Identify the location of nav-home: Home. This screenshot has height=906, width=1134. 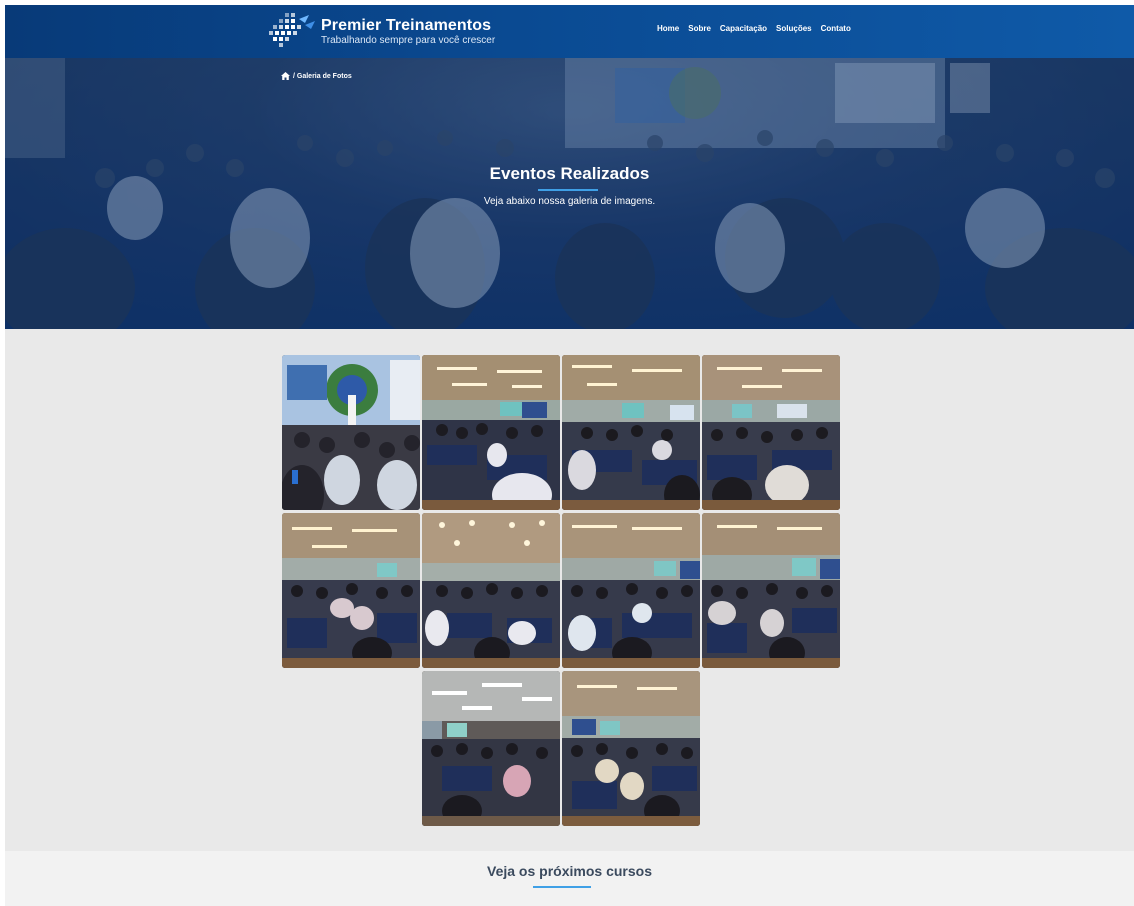
(668, 28).